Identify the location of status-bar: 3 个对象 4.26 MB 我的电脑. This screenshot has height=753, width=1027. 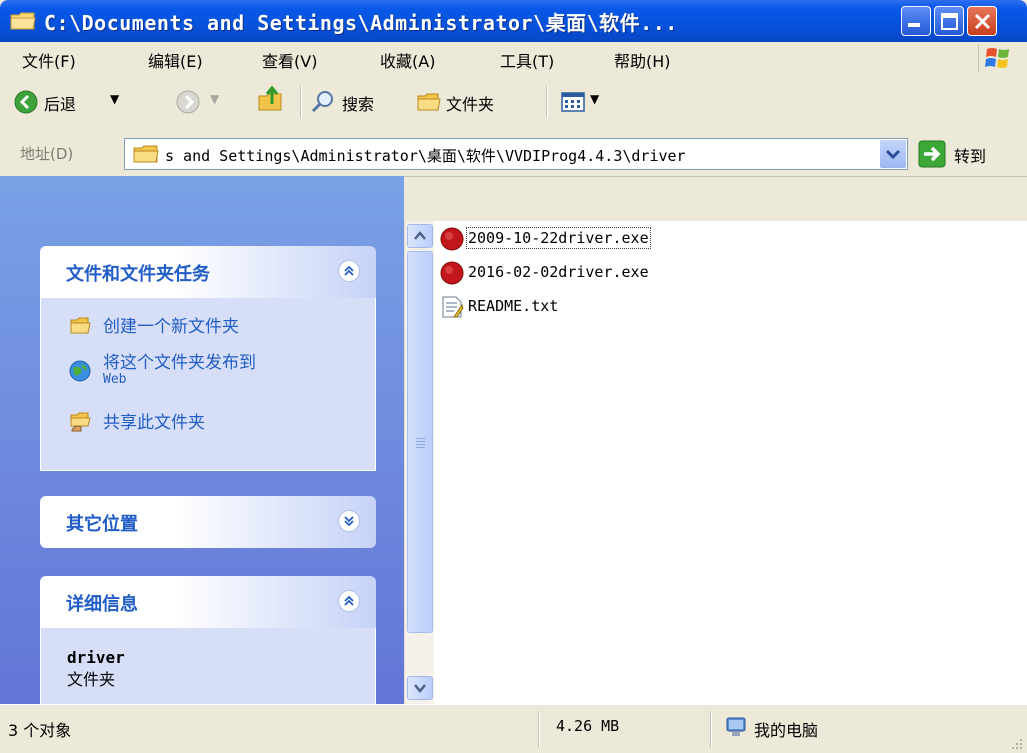
(513, 728).